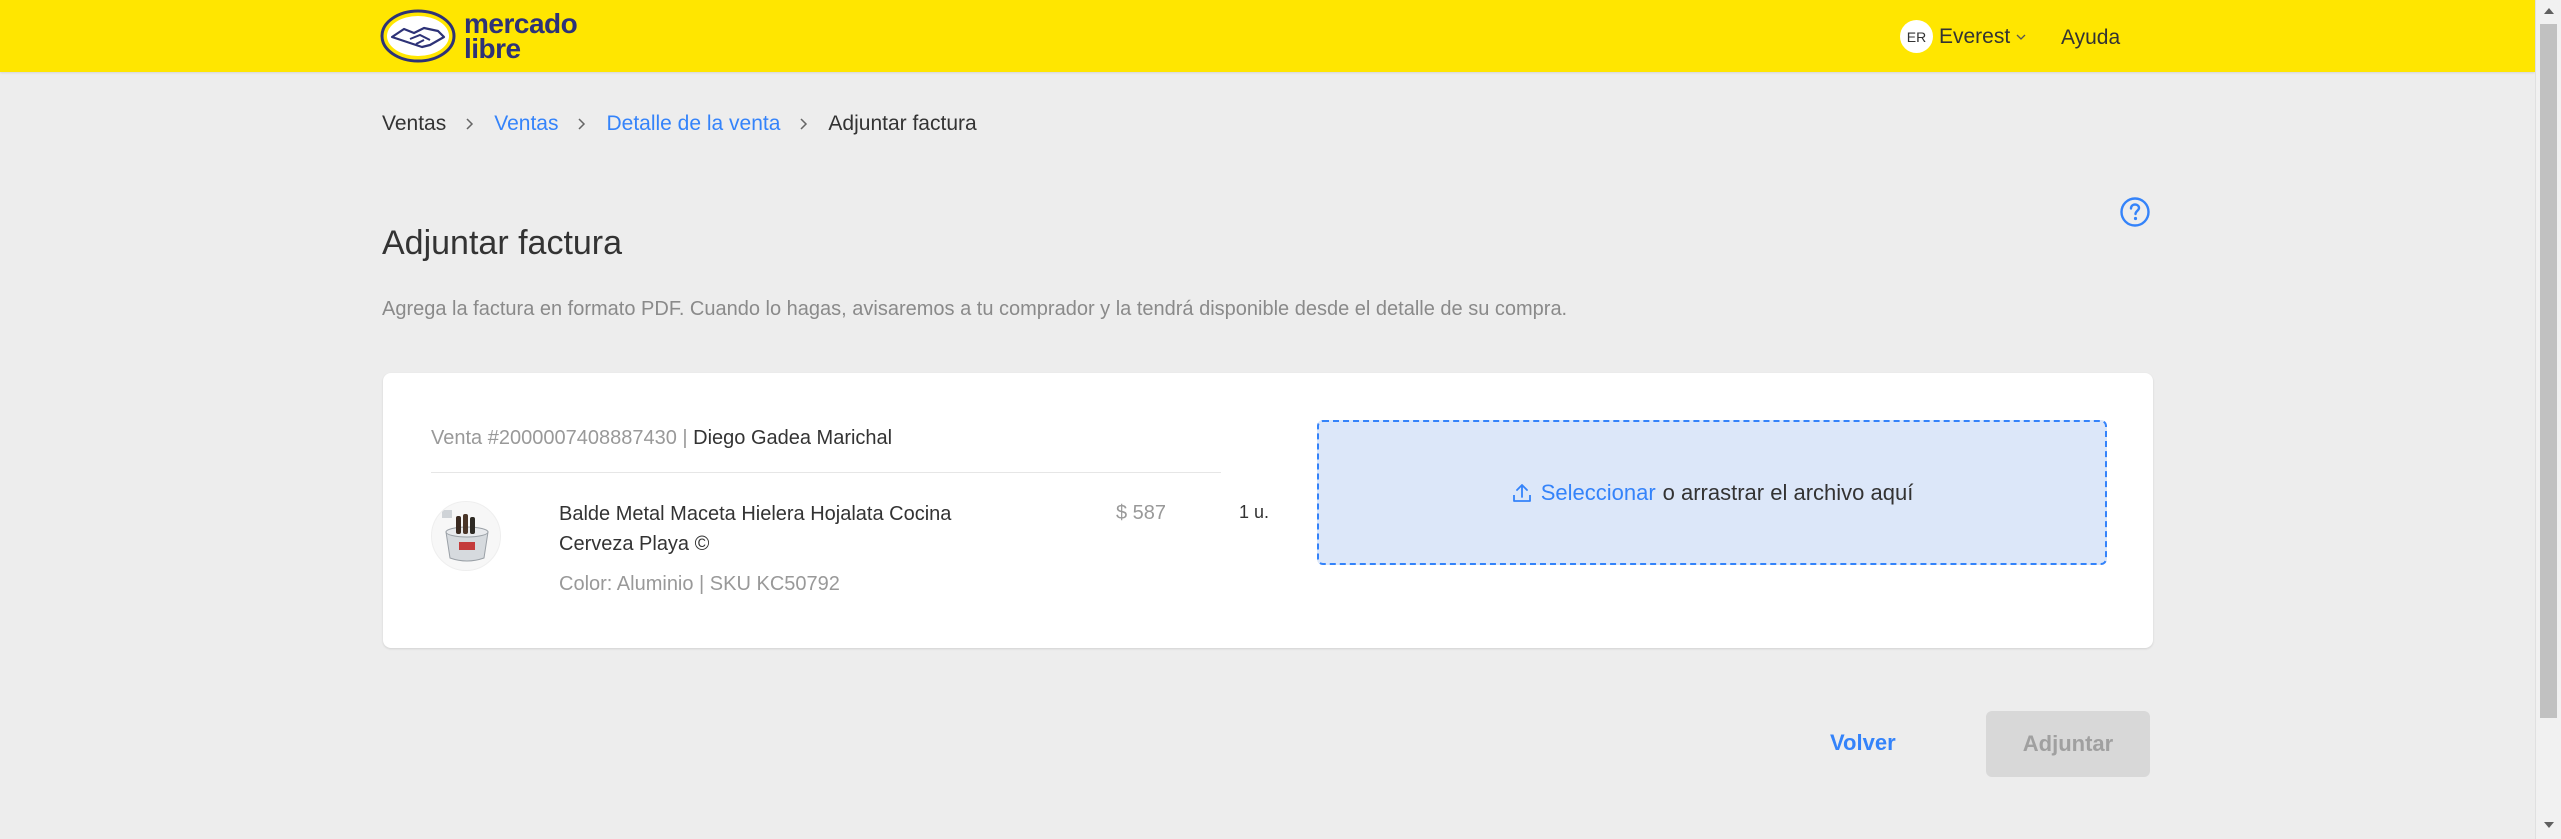 The height and width of the screenshot is (839, 2561). Describe the element at coordinates (1975, 36) in the screenshot. I see `user-name: Everest` at that location.